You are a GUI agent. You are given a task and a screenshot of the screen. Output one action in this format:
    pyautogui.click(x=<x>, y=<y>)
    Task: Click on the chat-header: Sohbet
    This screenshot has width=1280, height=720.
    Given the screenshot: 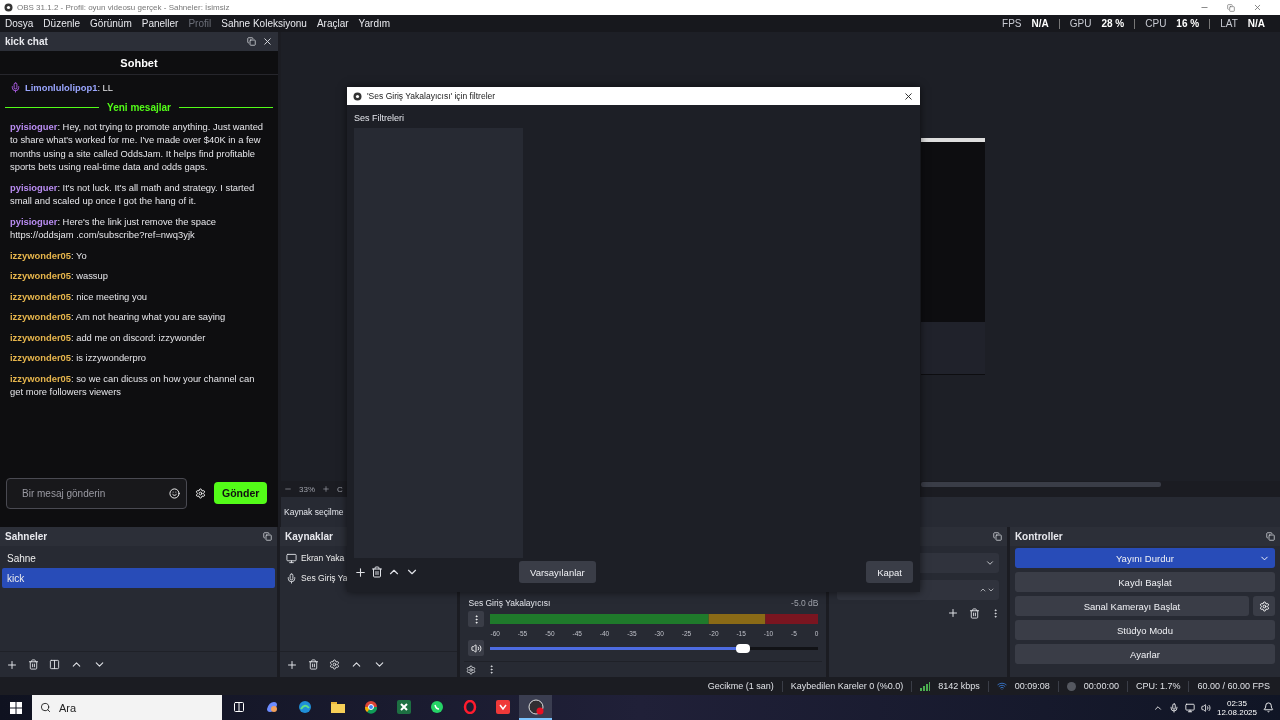 What is the action you would take?
    pyautogui.click(x=139, y=62)
    